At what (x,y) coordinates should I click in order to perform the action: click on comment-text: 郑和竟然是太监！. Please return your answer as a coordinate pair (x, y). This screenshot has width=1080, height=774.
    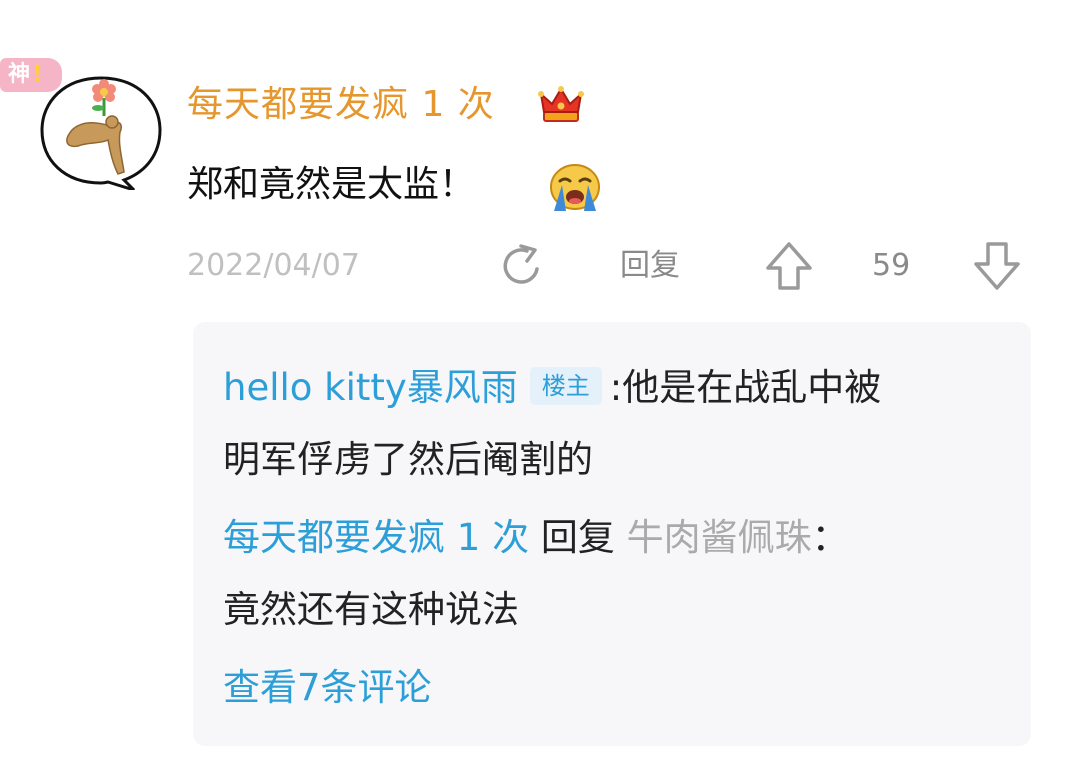
    Looking at the image, I should click on (331, 184).